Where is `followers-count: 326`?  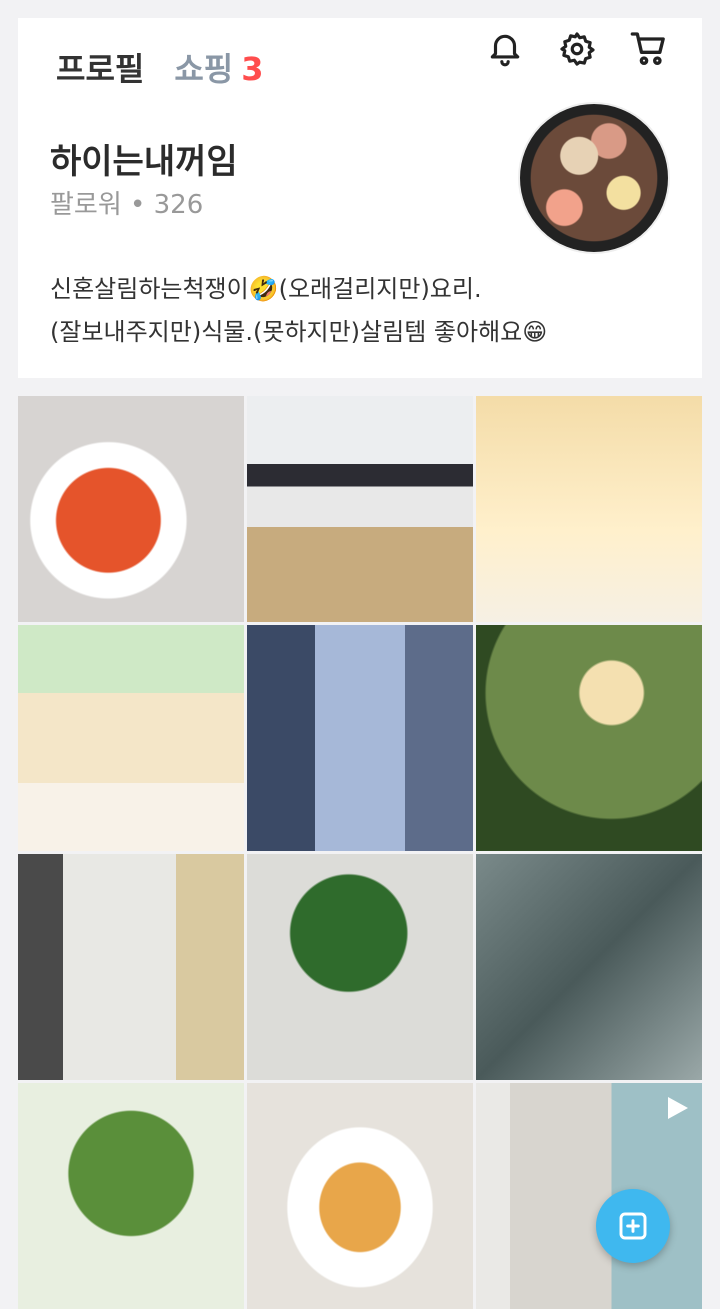
followers-count: 326 is located at coordinates (178, 205).